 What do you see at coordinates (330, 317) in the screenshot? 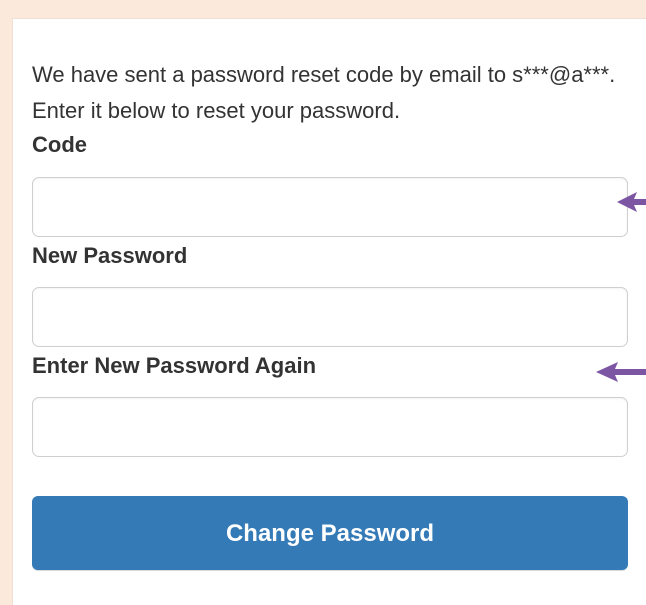
I see `new-password-input` at bounding box center [330, 317].